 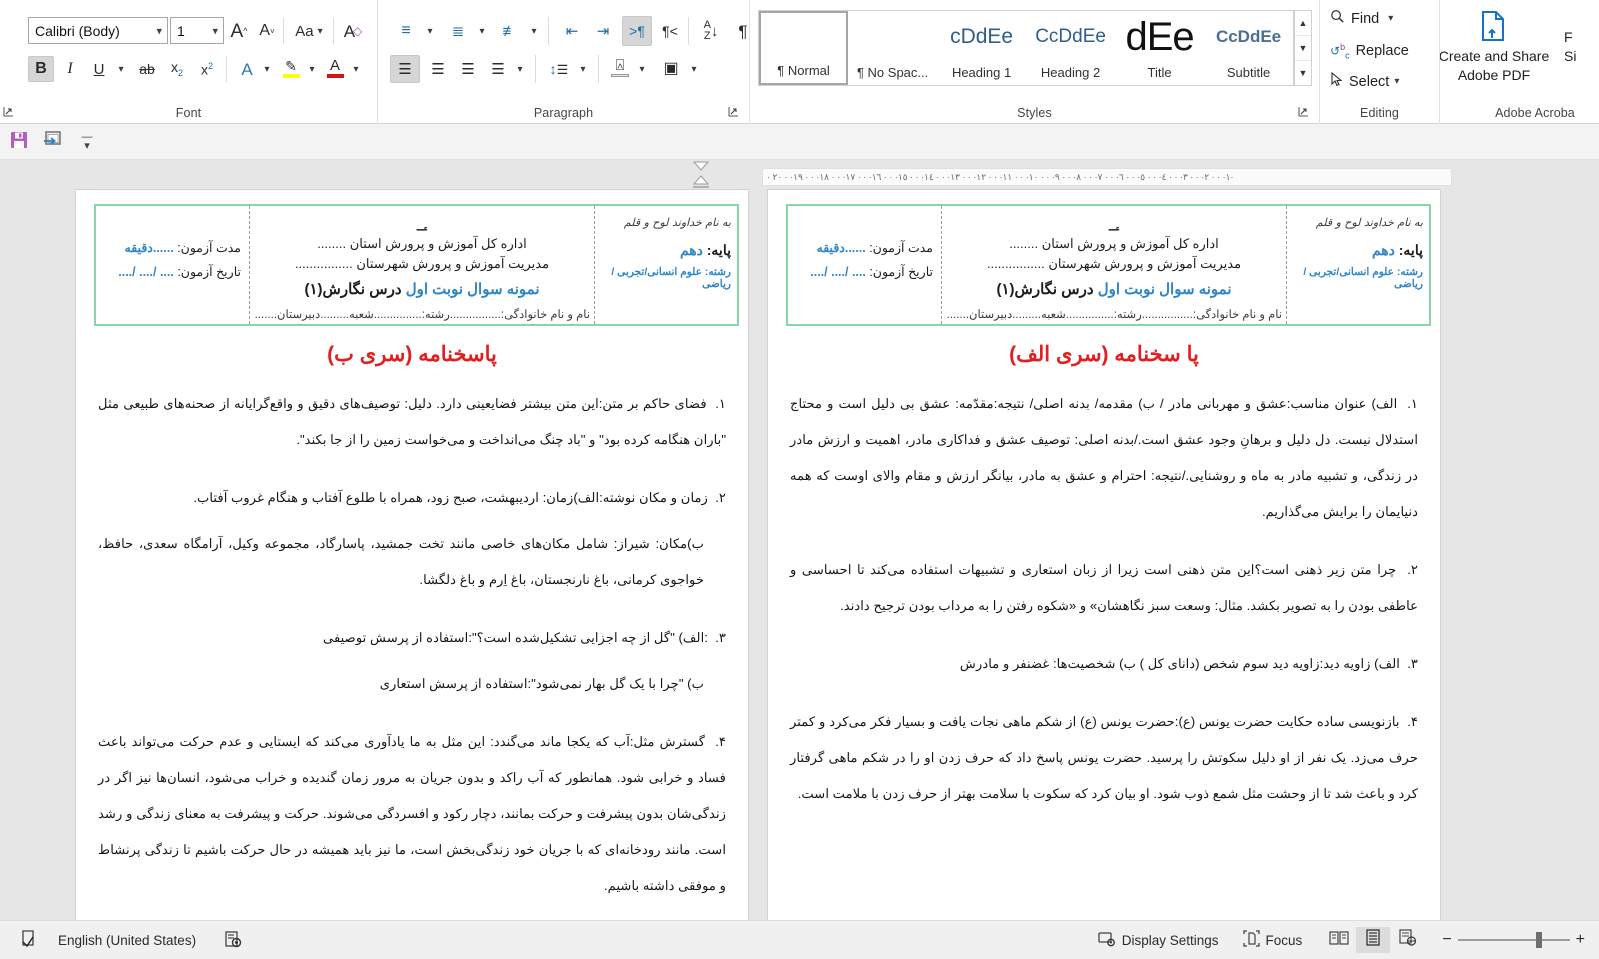 I want to click on shrink-font-button: A ˅, so click(x=267, y=31).